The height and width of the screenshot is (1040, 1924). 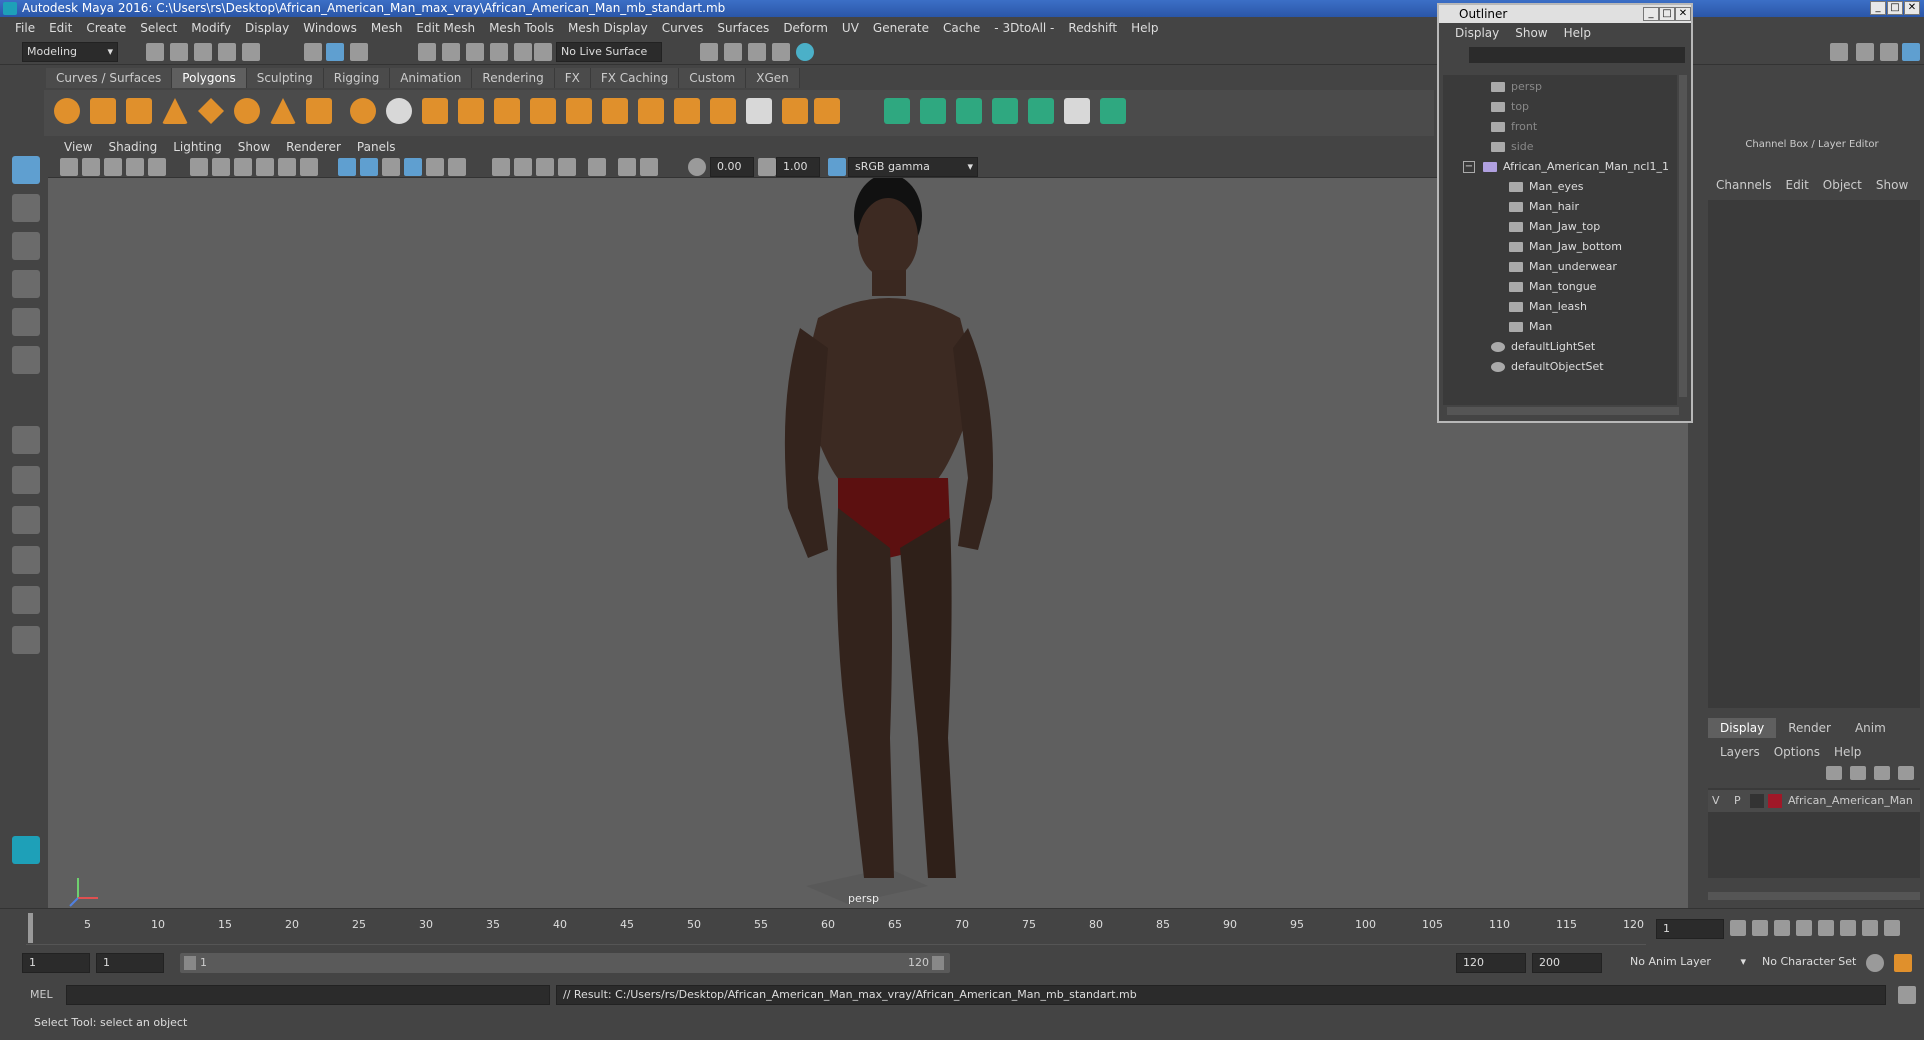 I want to click on quad-draw-icon, so click(x=759, y=111).